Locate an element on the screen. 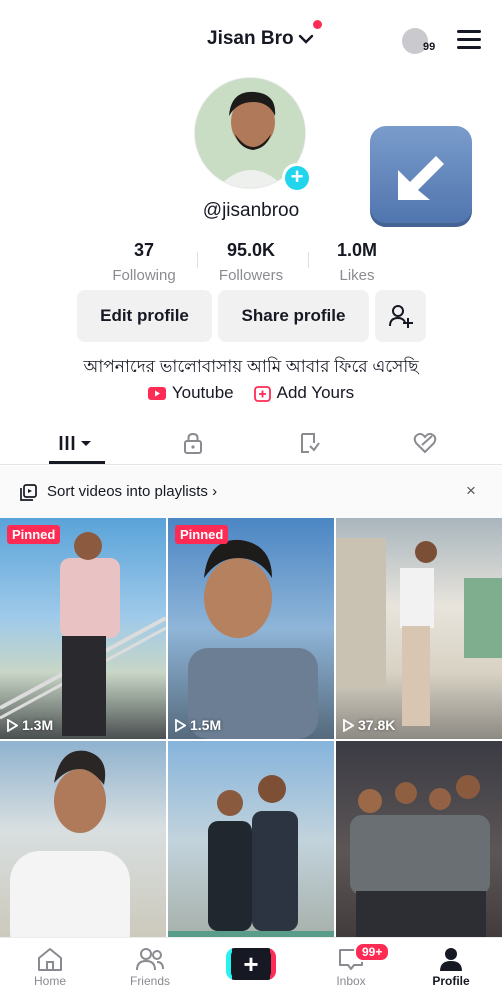 The image size is (502, 999). profile-handle: @jisanbroo is located at coordinates (251, 210).